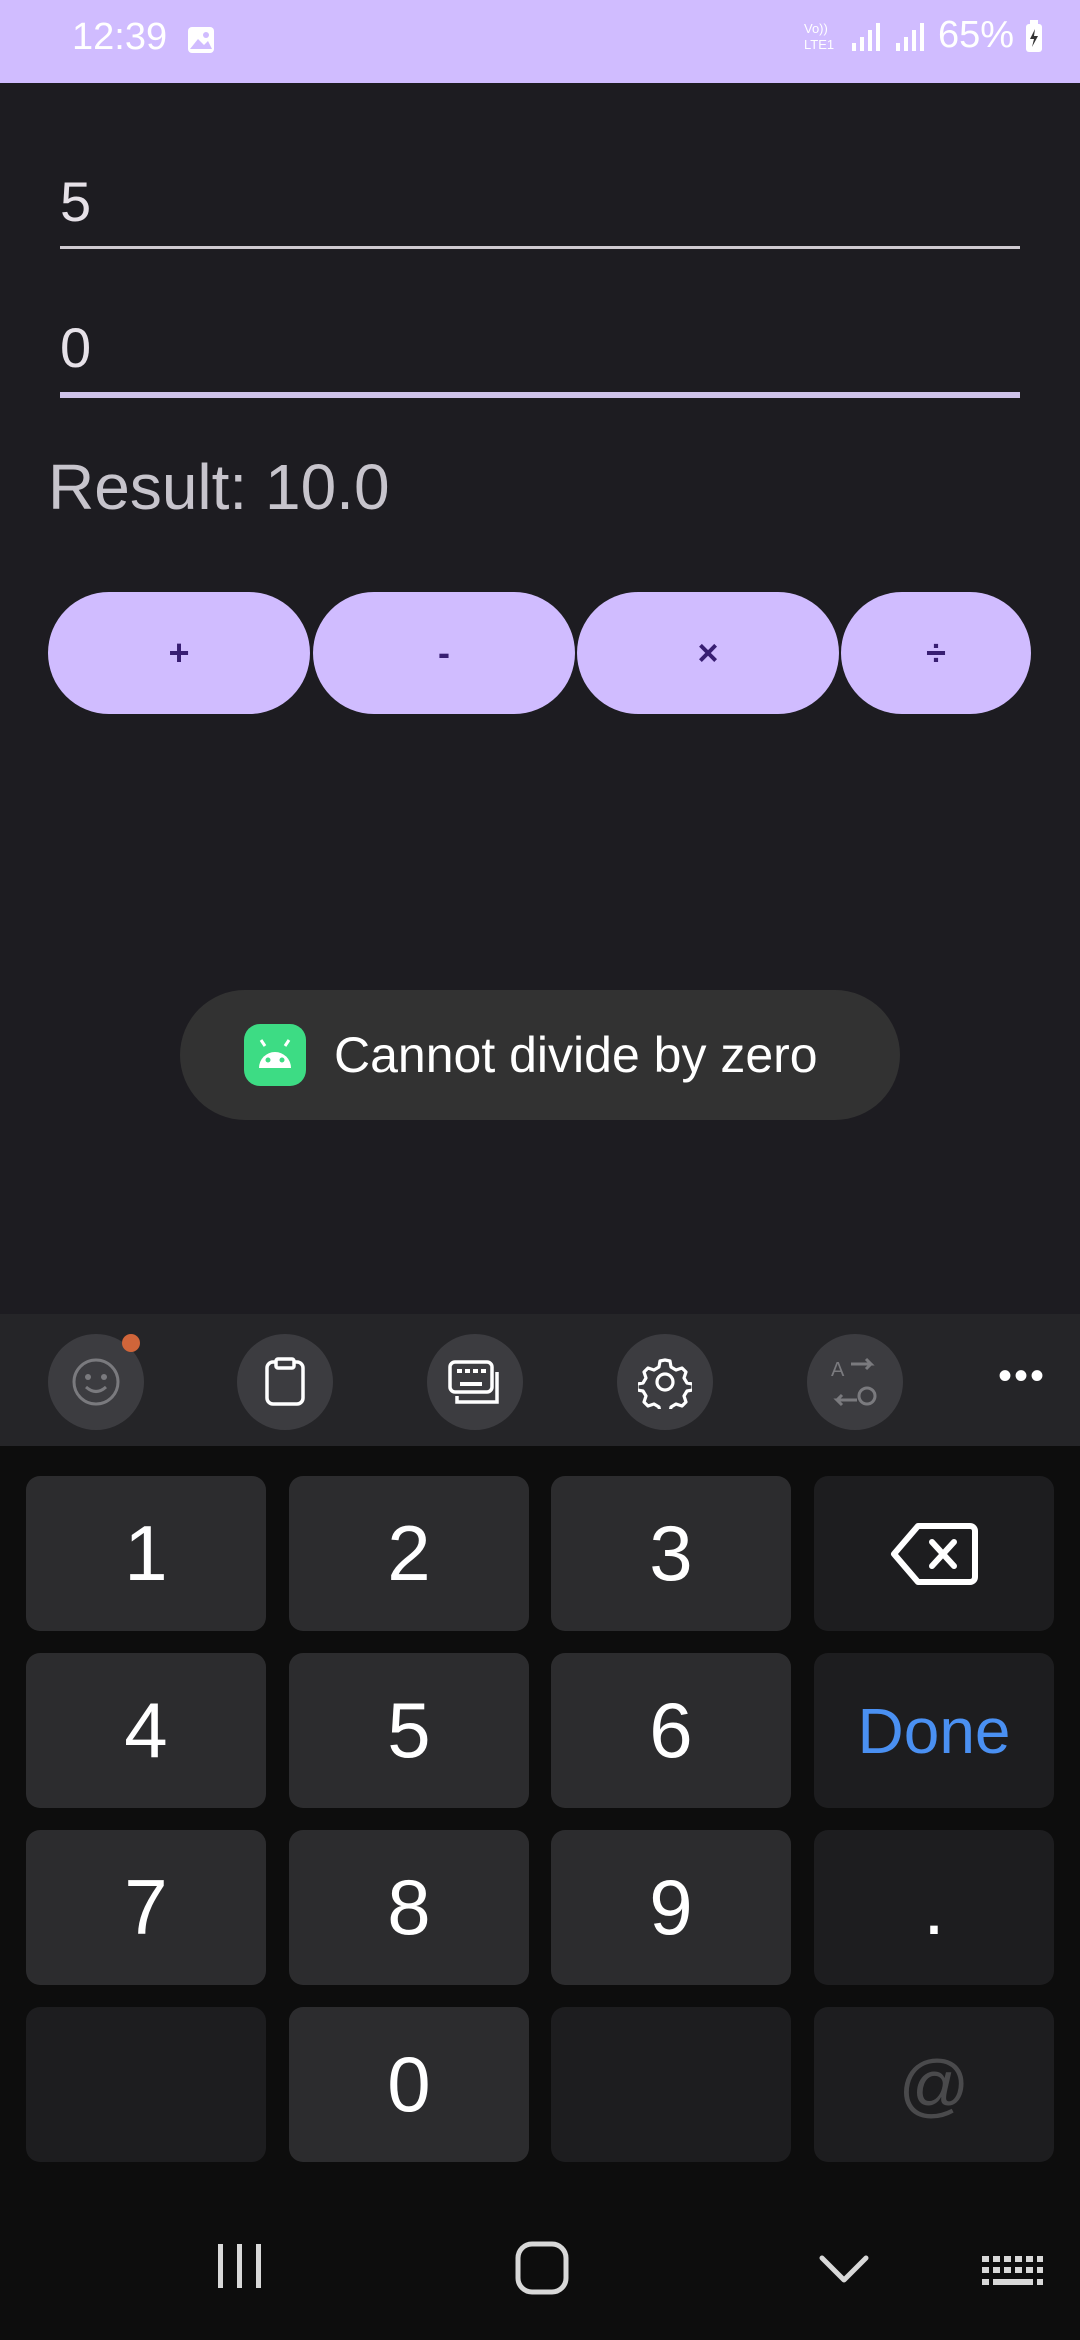  I want to click on home-icon, so click(542, 2268).